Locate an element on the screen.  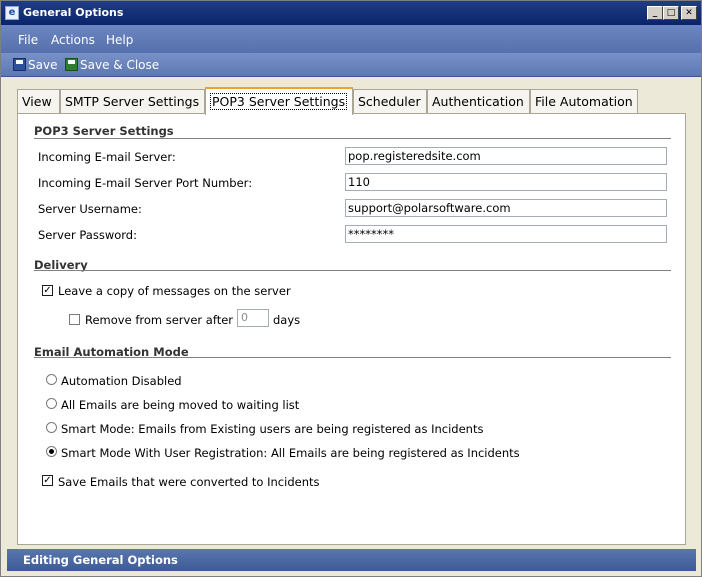
automation-disabled-label: Automation Disabled is located at coordinates (121, 381).